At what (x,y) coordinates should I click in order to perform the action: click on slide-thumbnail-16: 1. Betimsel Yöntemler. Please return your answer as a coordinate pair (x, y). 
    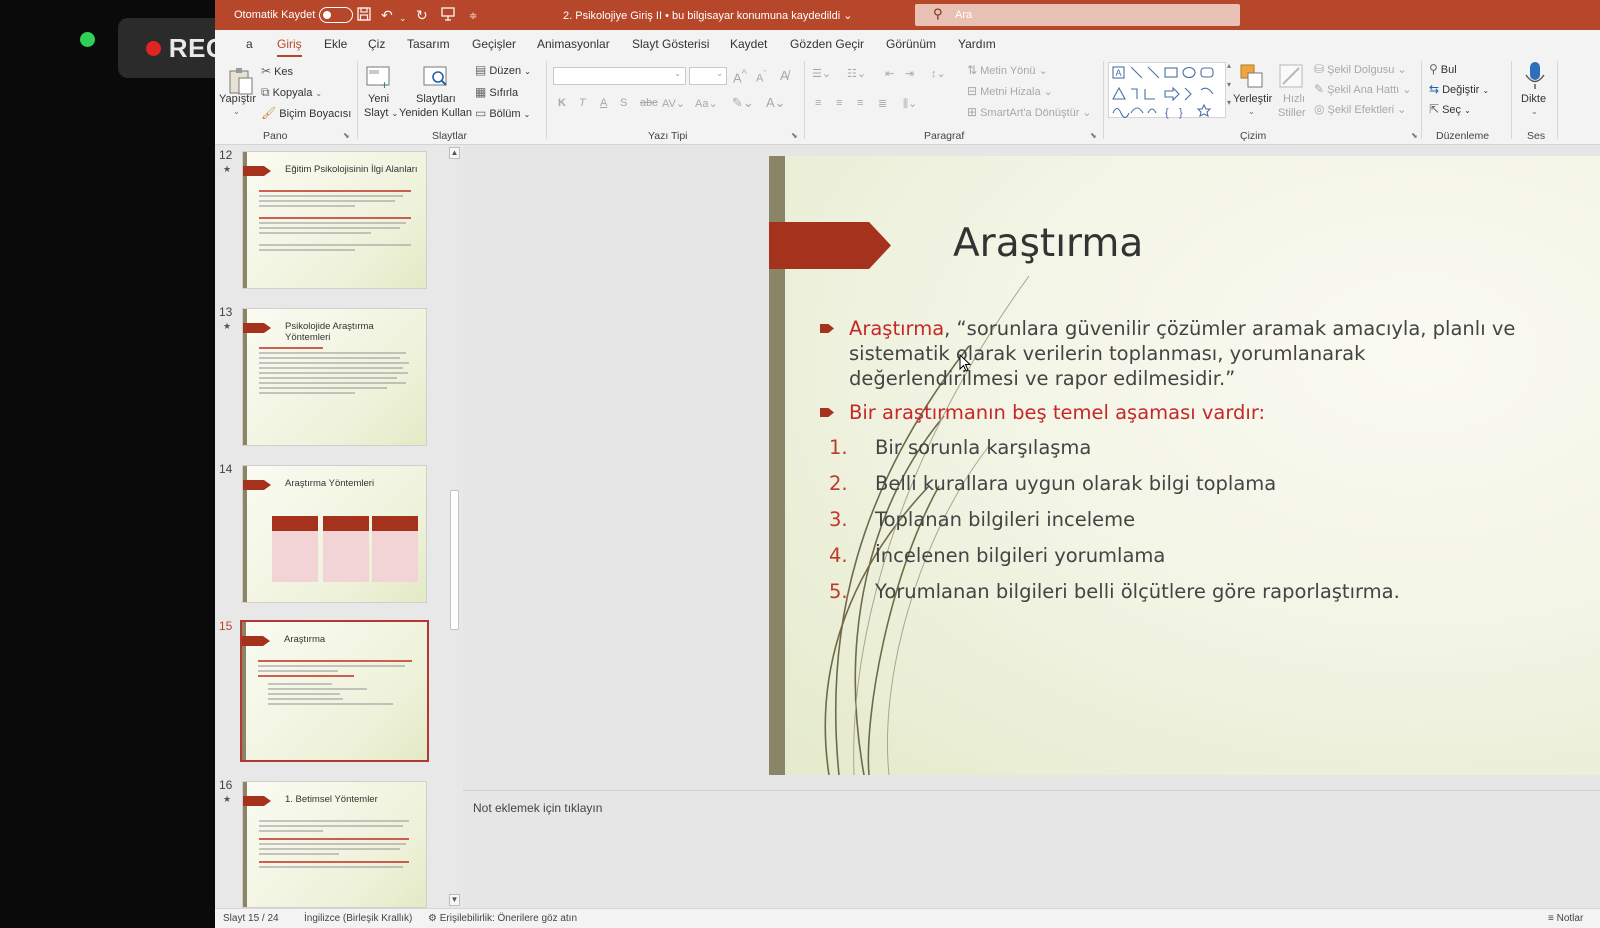
    Looking at the image, I should click on (334, 844).